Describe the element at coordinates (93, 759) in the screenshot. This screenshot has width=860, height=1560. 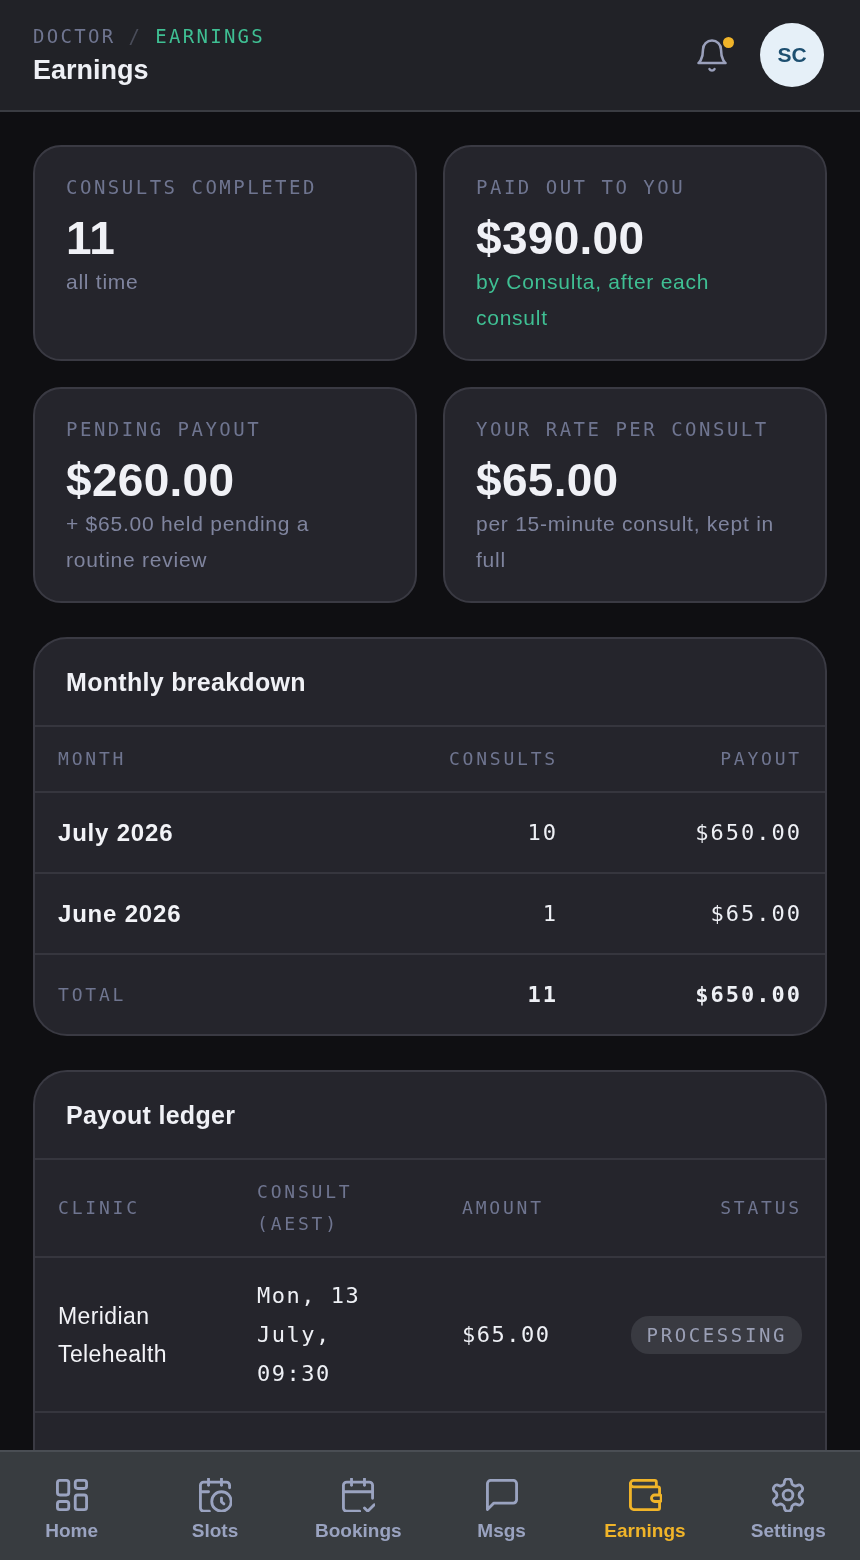
I see `column-header: MONTH` at that location.